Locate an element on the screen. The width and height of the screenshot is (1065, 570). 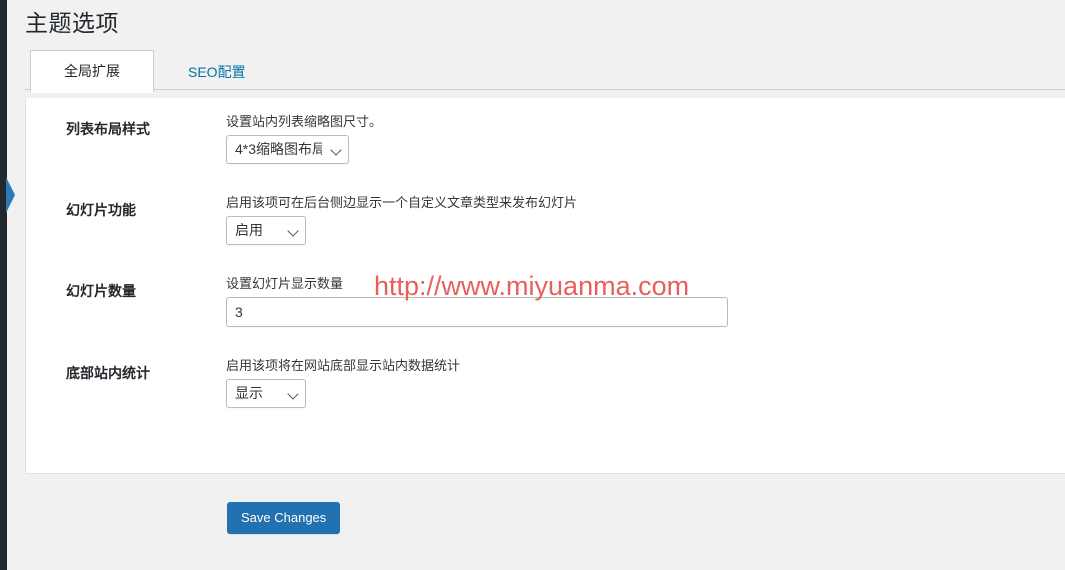
select-wrap-footer-stats: 显示 is located at coordinates (266, 393).